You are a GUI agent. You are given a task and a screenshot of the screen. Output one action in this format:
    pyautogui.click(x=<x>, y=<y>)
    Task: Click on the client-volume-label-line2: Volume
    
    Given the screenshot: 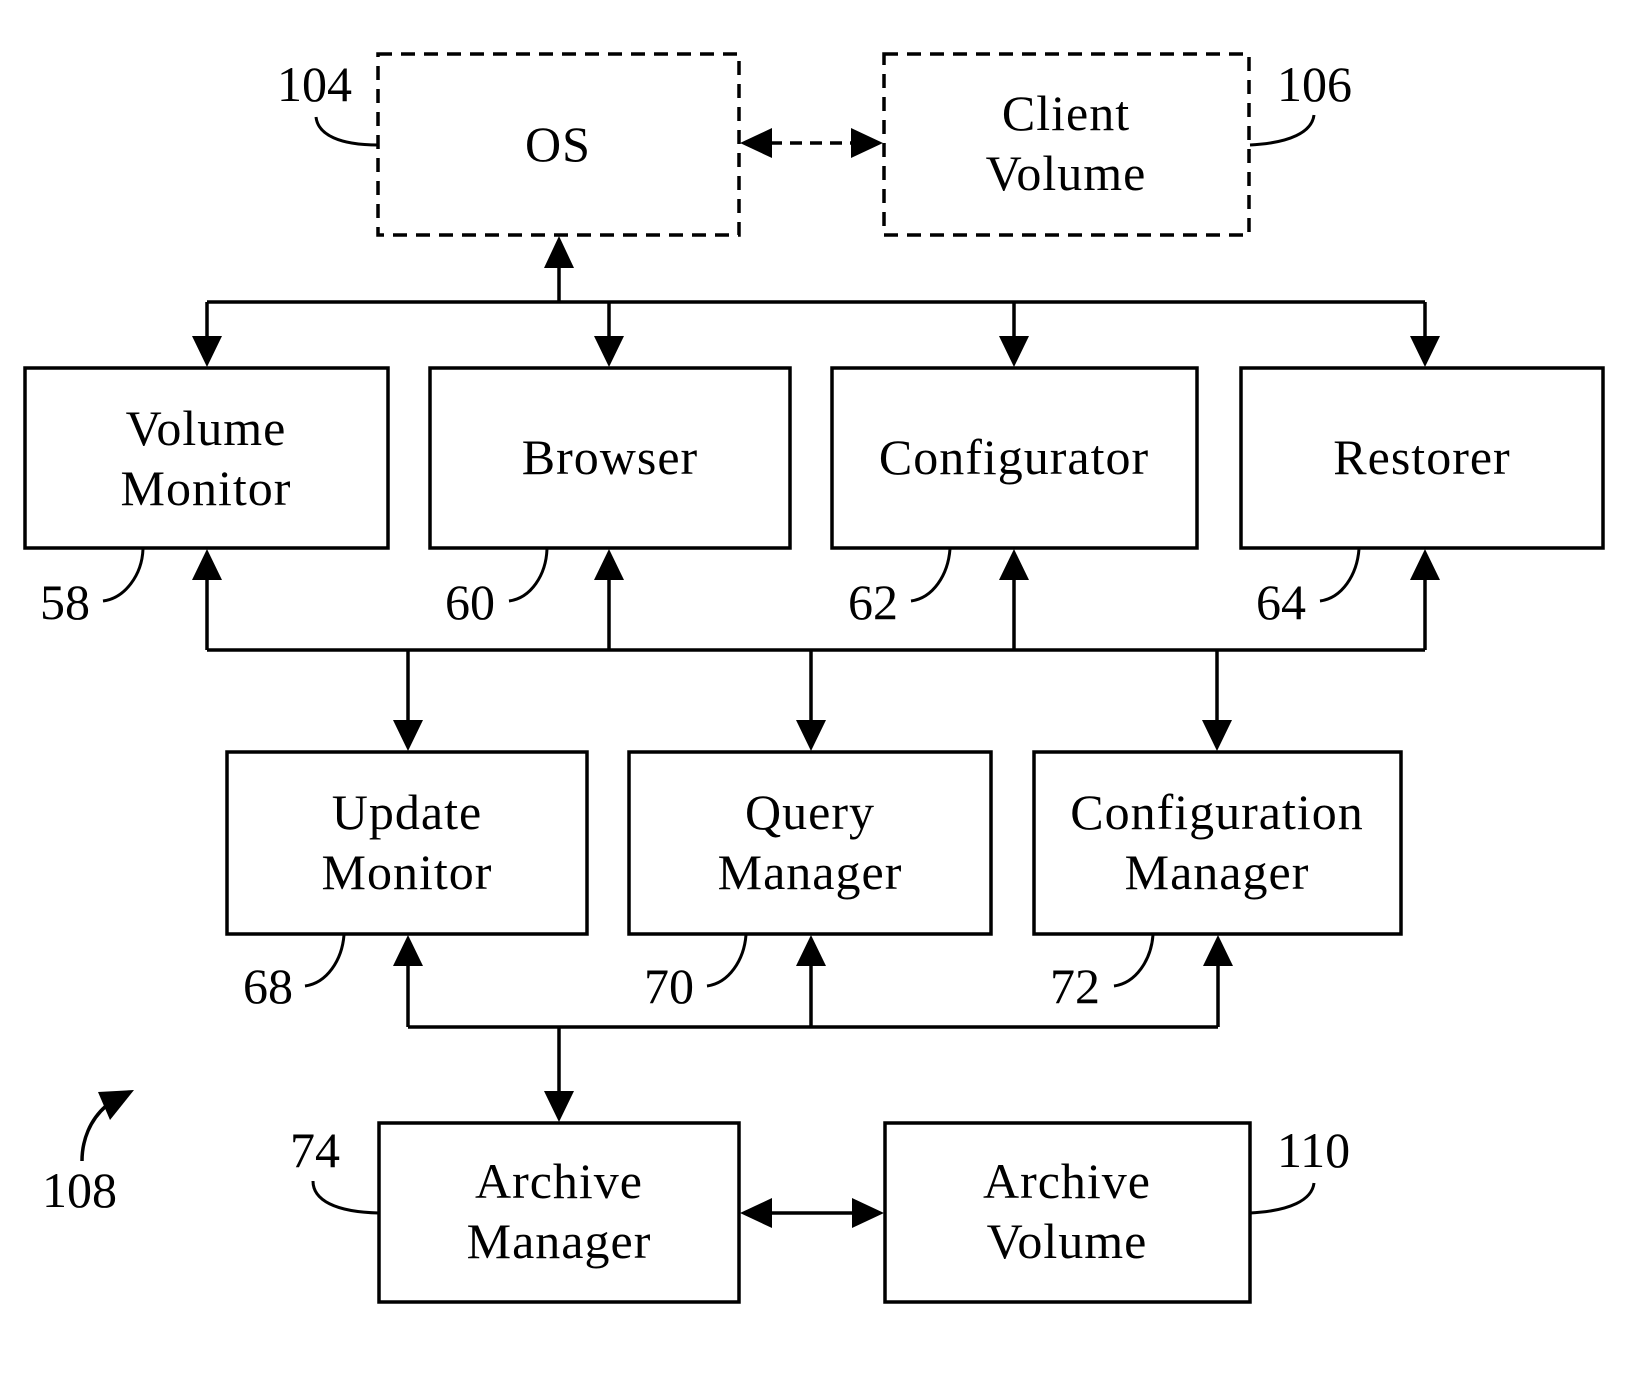 What is the action you would take?
    pyautogui.click(x=1066, y=173)
    